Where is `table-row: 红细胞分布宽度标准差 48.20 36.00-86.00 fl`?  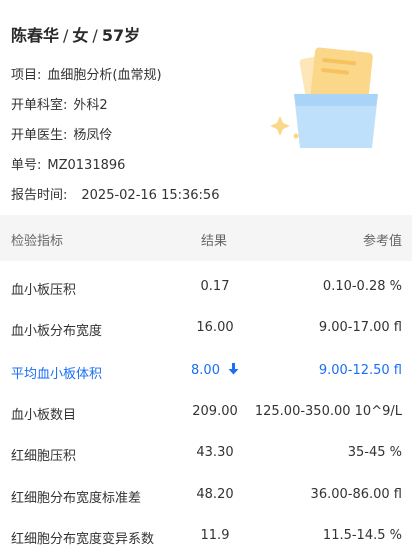
table-row: 红细胞分布宽度标准差 48.20 36.00-86.00 fl is located at coordinates (206, 494).